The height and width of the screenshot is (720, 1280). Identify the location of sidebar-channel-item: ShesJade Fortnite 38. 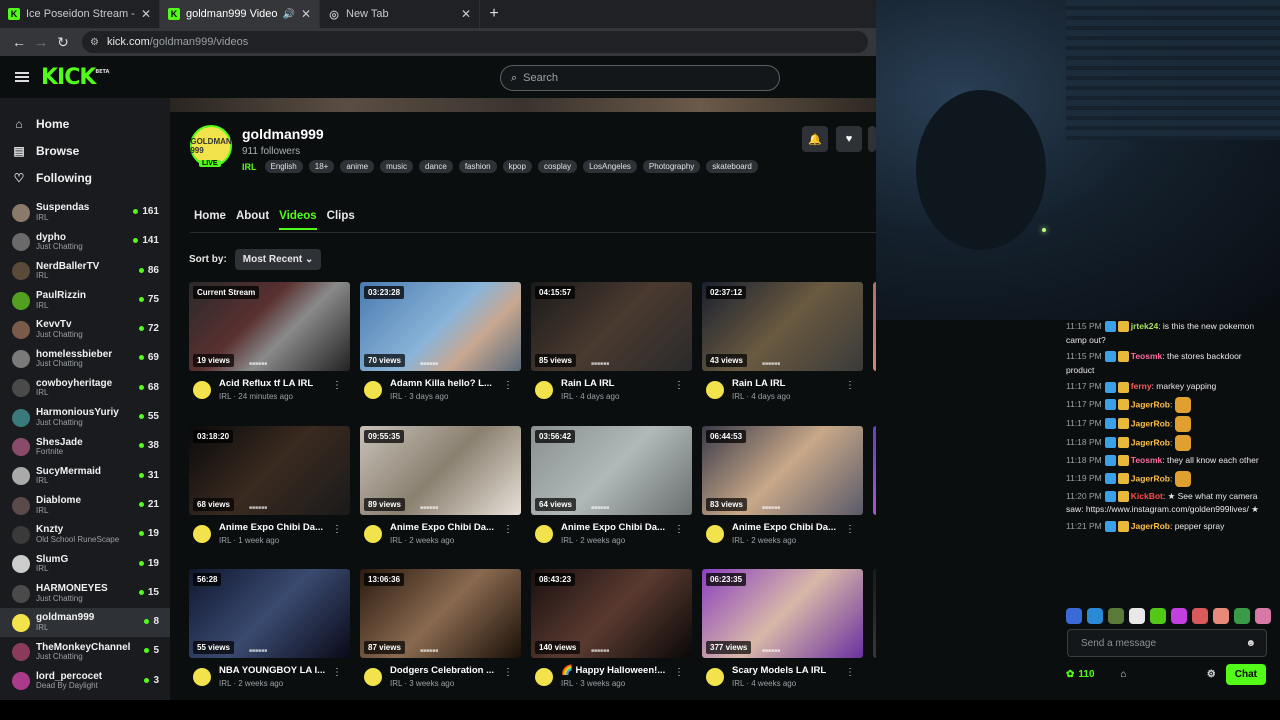
(85, 446).